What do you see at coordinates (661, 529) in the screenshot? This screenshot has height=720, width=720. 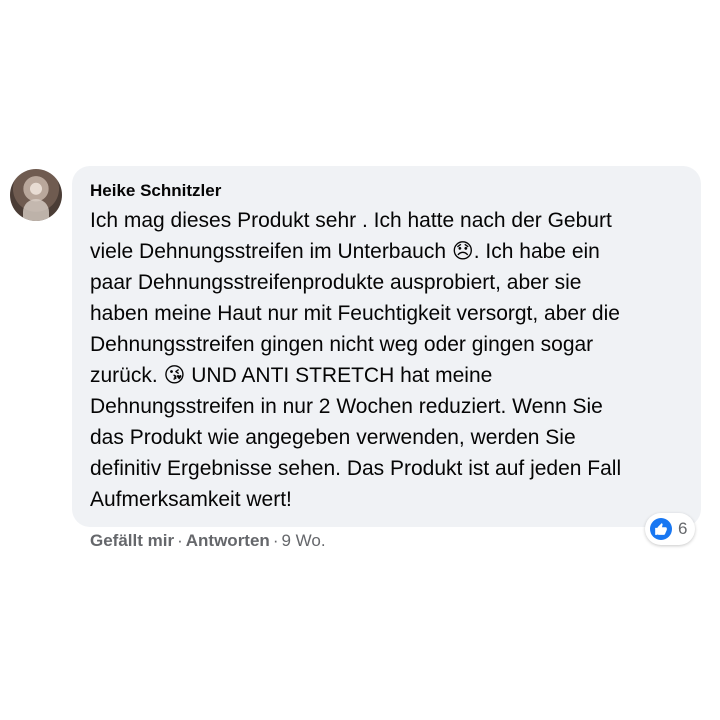 I see `like-icon` at bounding box center [661, 529].